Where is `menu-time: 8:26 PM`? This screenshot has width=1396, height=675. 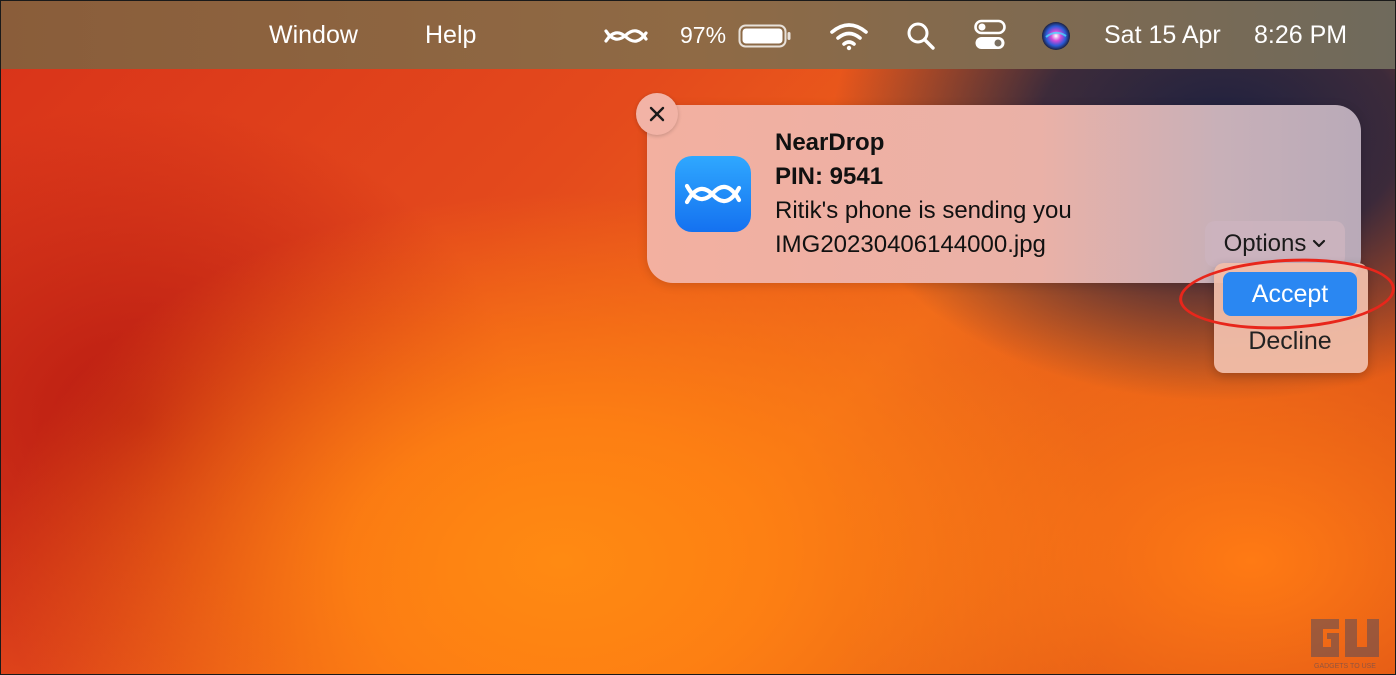 menu-time: 8:26 PM is located at coordinates (1300, 35).